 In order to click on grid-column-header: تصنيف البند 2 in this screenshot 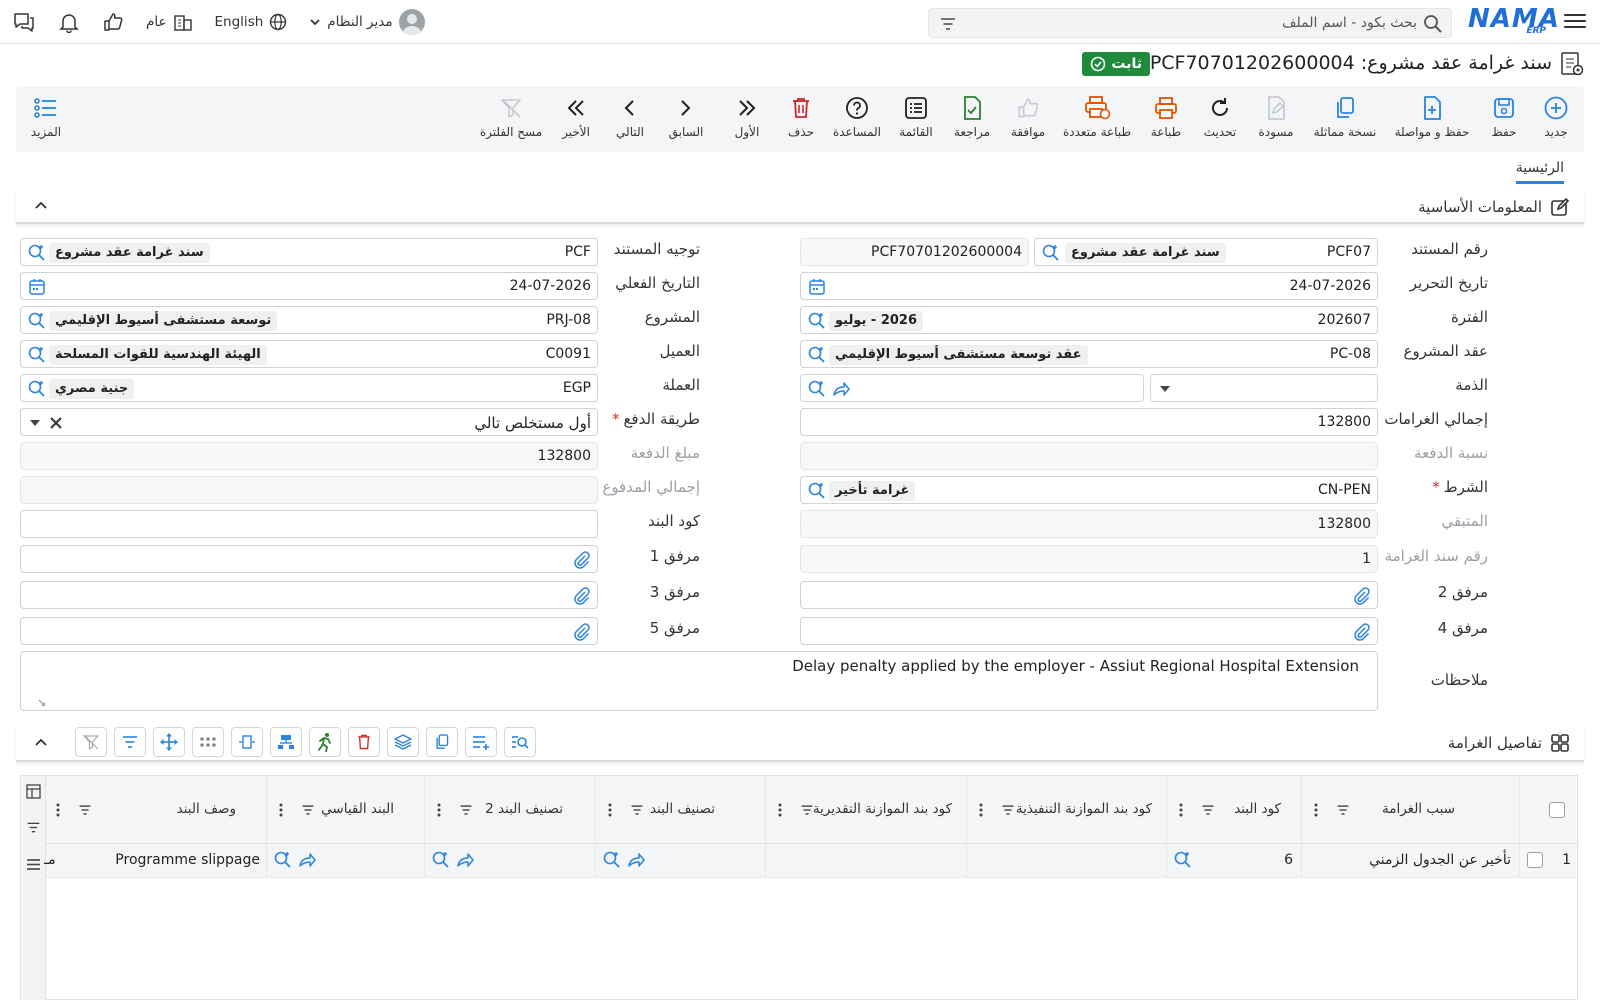, I will do `click(509, 810)`.